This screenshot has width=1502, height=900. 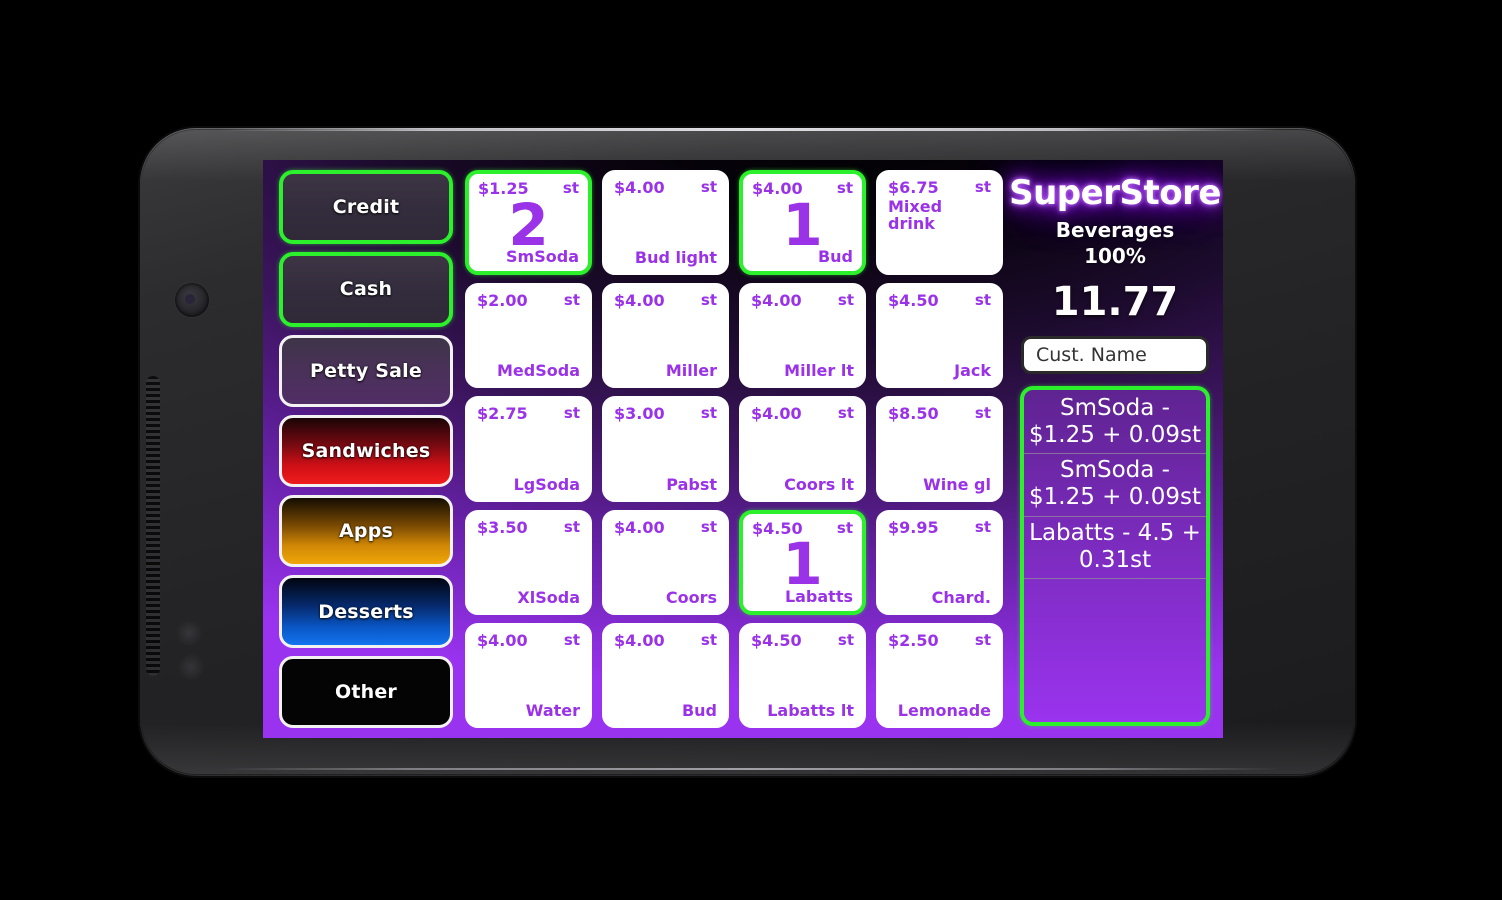 What do you see at coordinates (665, 223) in the screenshot?
I see `product-tile: $4.00 st Bud light` at bounding box center [665, 223].